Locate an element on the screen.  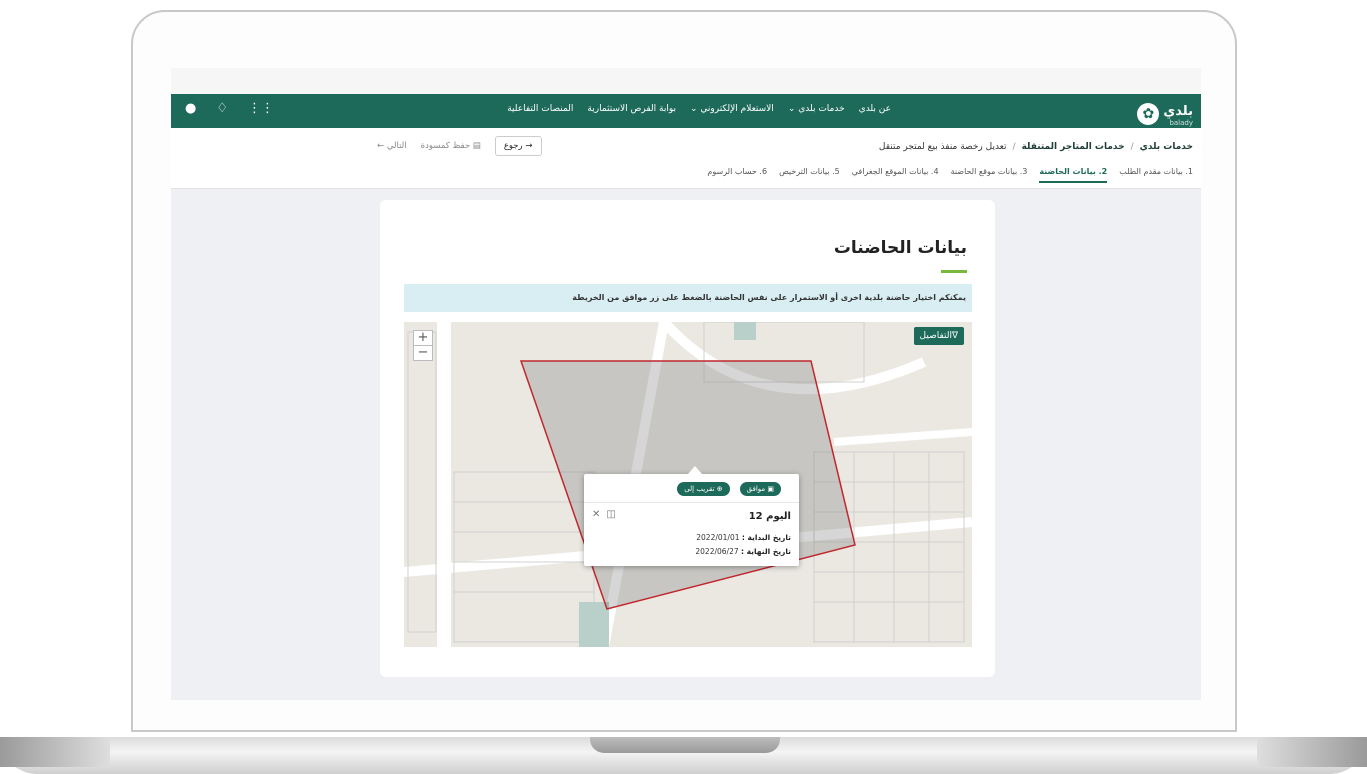
browser-top-strip is located at coordinates (686, 81).